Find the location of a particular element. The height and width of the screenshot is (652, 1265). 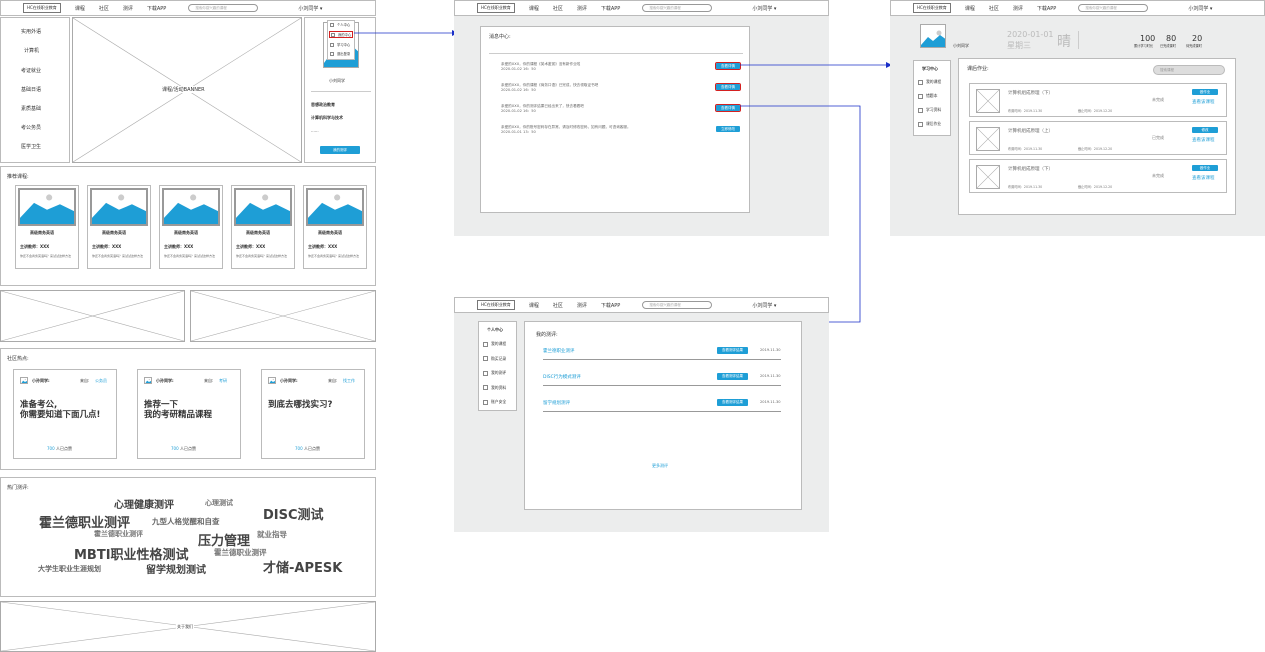

more-tests-link: 更多测评 is located at coordinates (660, 466).